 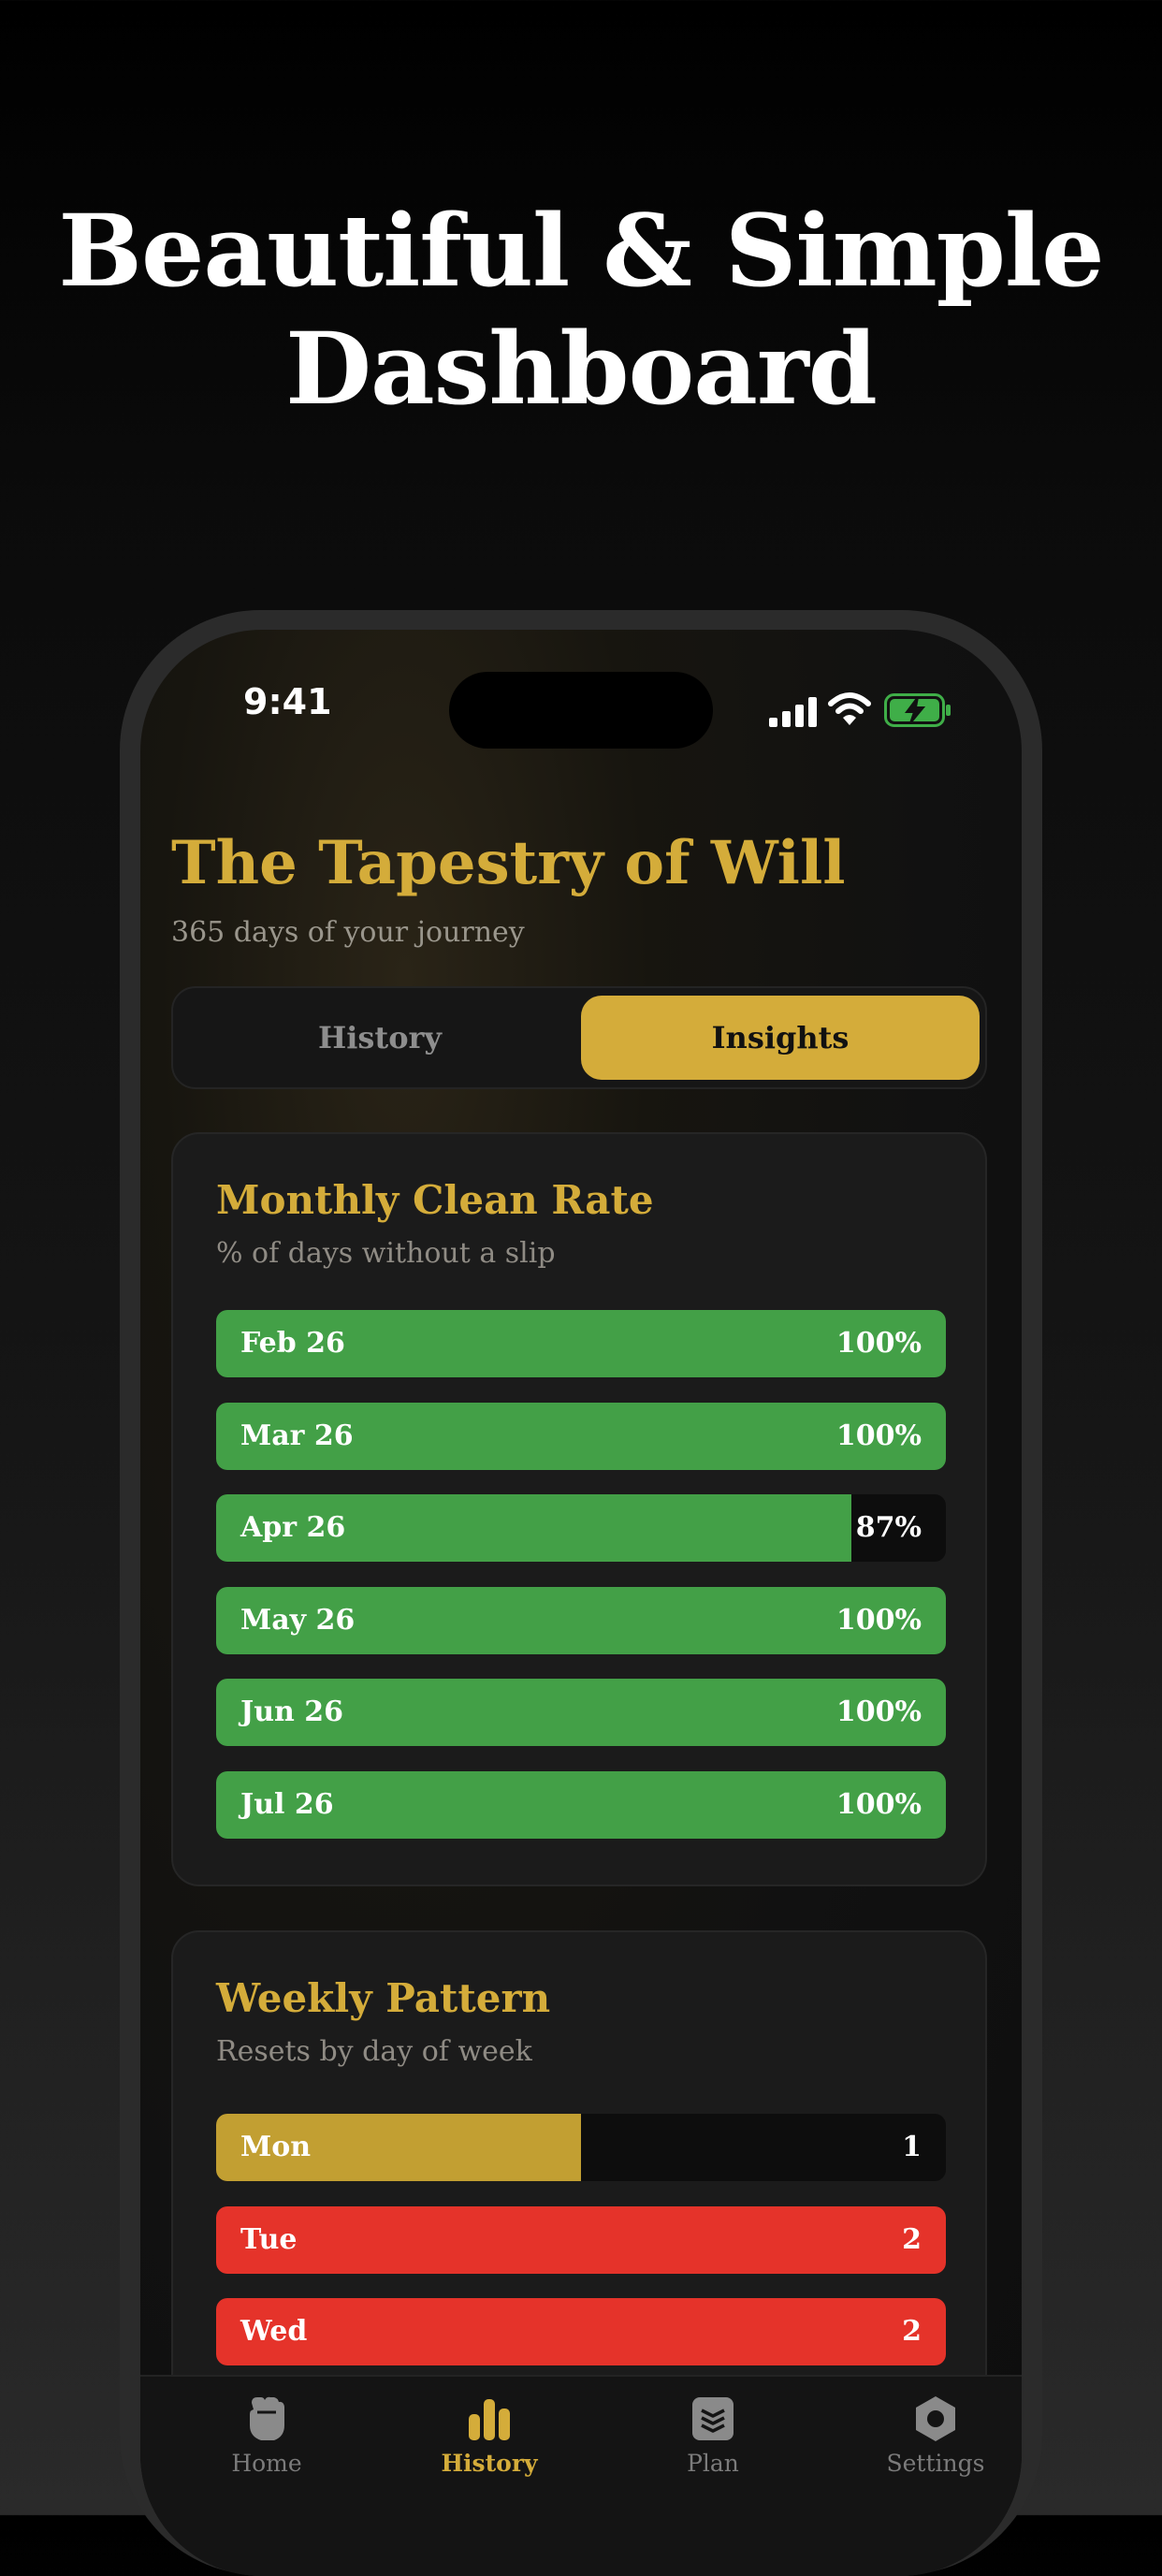 What do you see at coordinates (274, 2331) in the screenshot?
I see `row-label: Wed` at bounding box center [274, 2331].